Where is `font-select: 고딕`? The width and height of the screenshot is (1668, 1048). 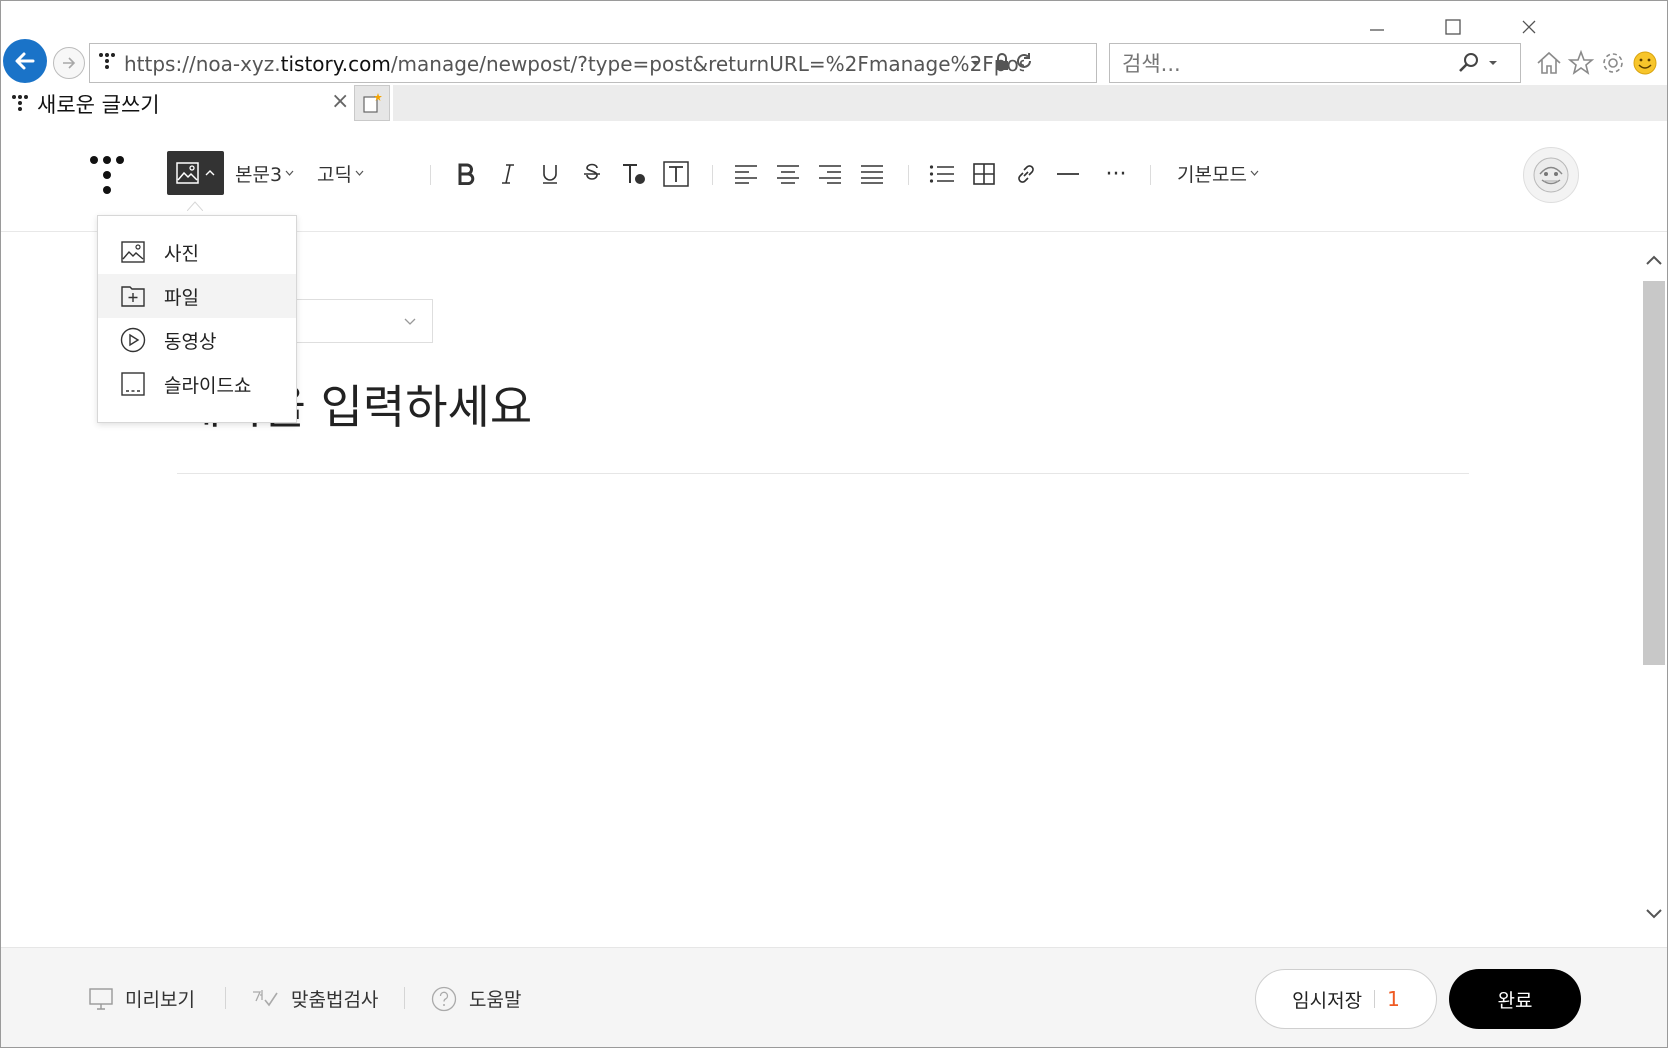 font-select: 고딕 is located at coordinates (340, 173).